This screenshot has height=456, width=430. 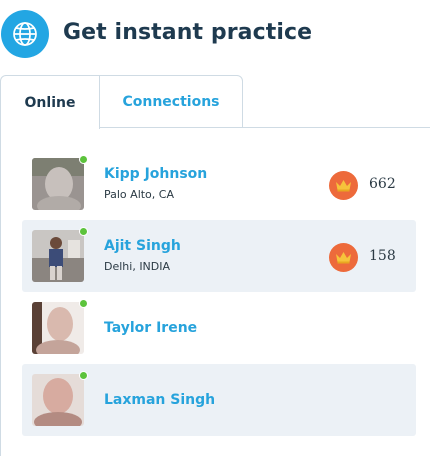 What do you see at coordinates (139, 194) in the screenshot?
I see `user-location: Palo Alto, CA` at bounding box center [139, 194].